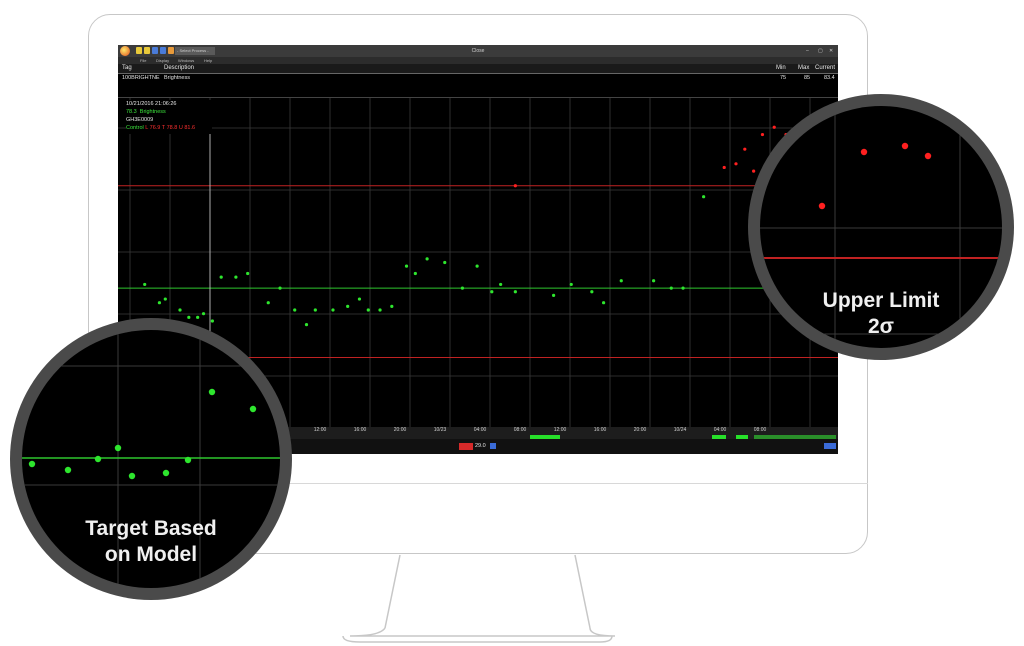  I want to click on col-description: Description, so click(179, 68).